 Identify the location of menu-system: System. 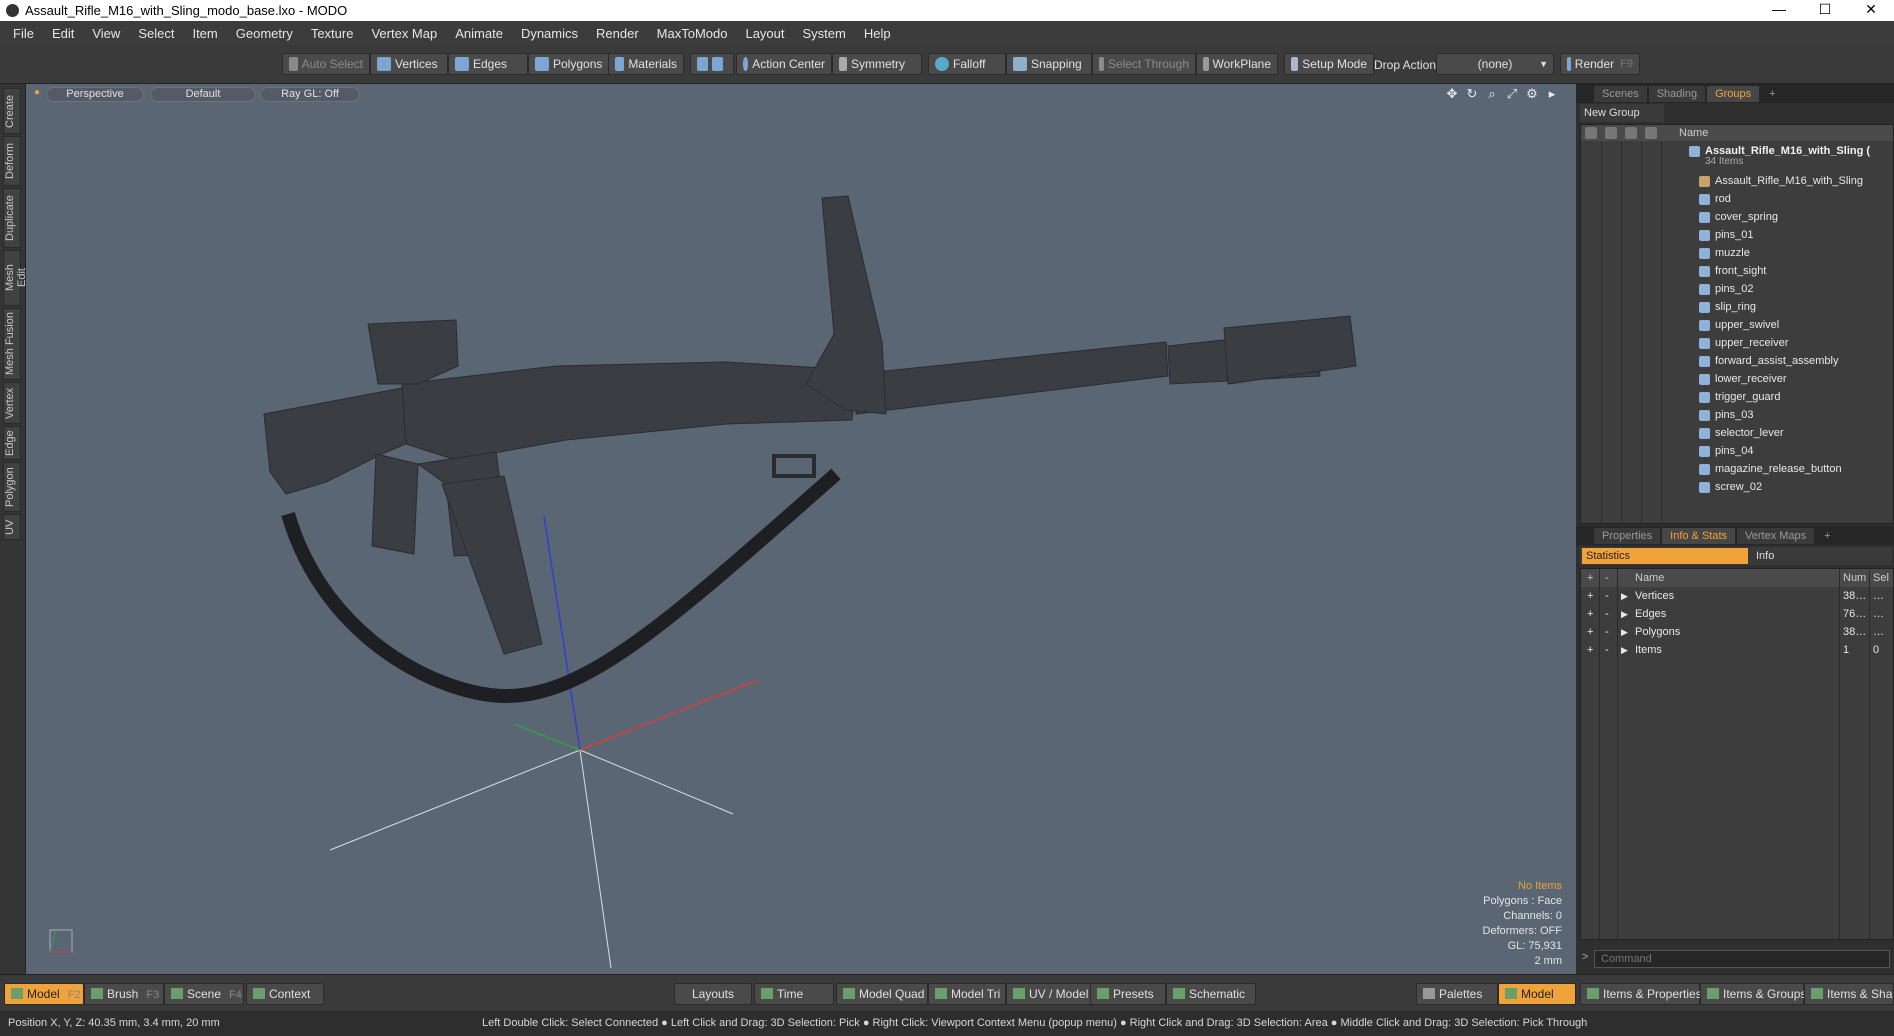
(824, 33).